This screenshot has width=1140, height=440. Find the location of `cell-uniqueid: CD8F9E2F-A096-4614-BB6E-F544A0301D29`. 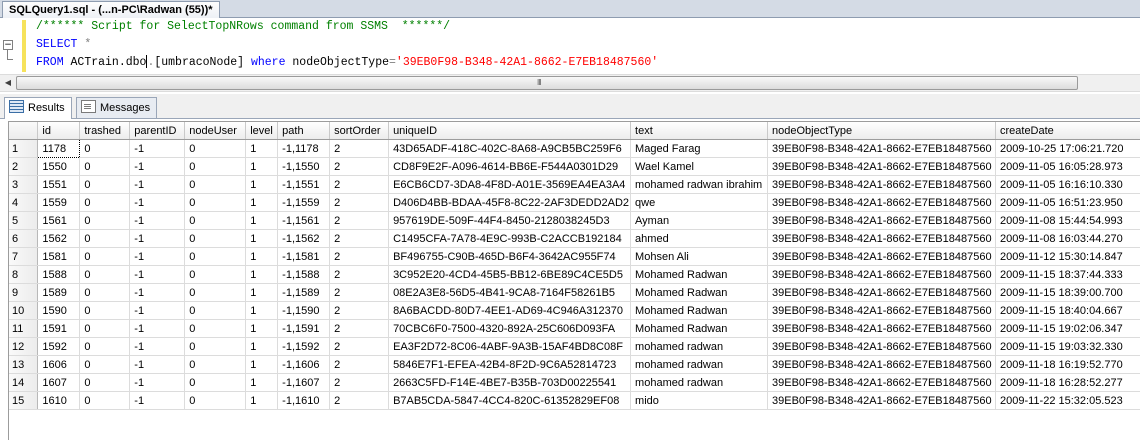

cell-uniqueid: CD8F9E2F-A096-4614-BB6E-F544A0301D29 is located at coordinates (510, 166).